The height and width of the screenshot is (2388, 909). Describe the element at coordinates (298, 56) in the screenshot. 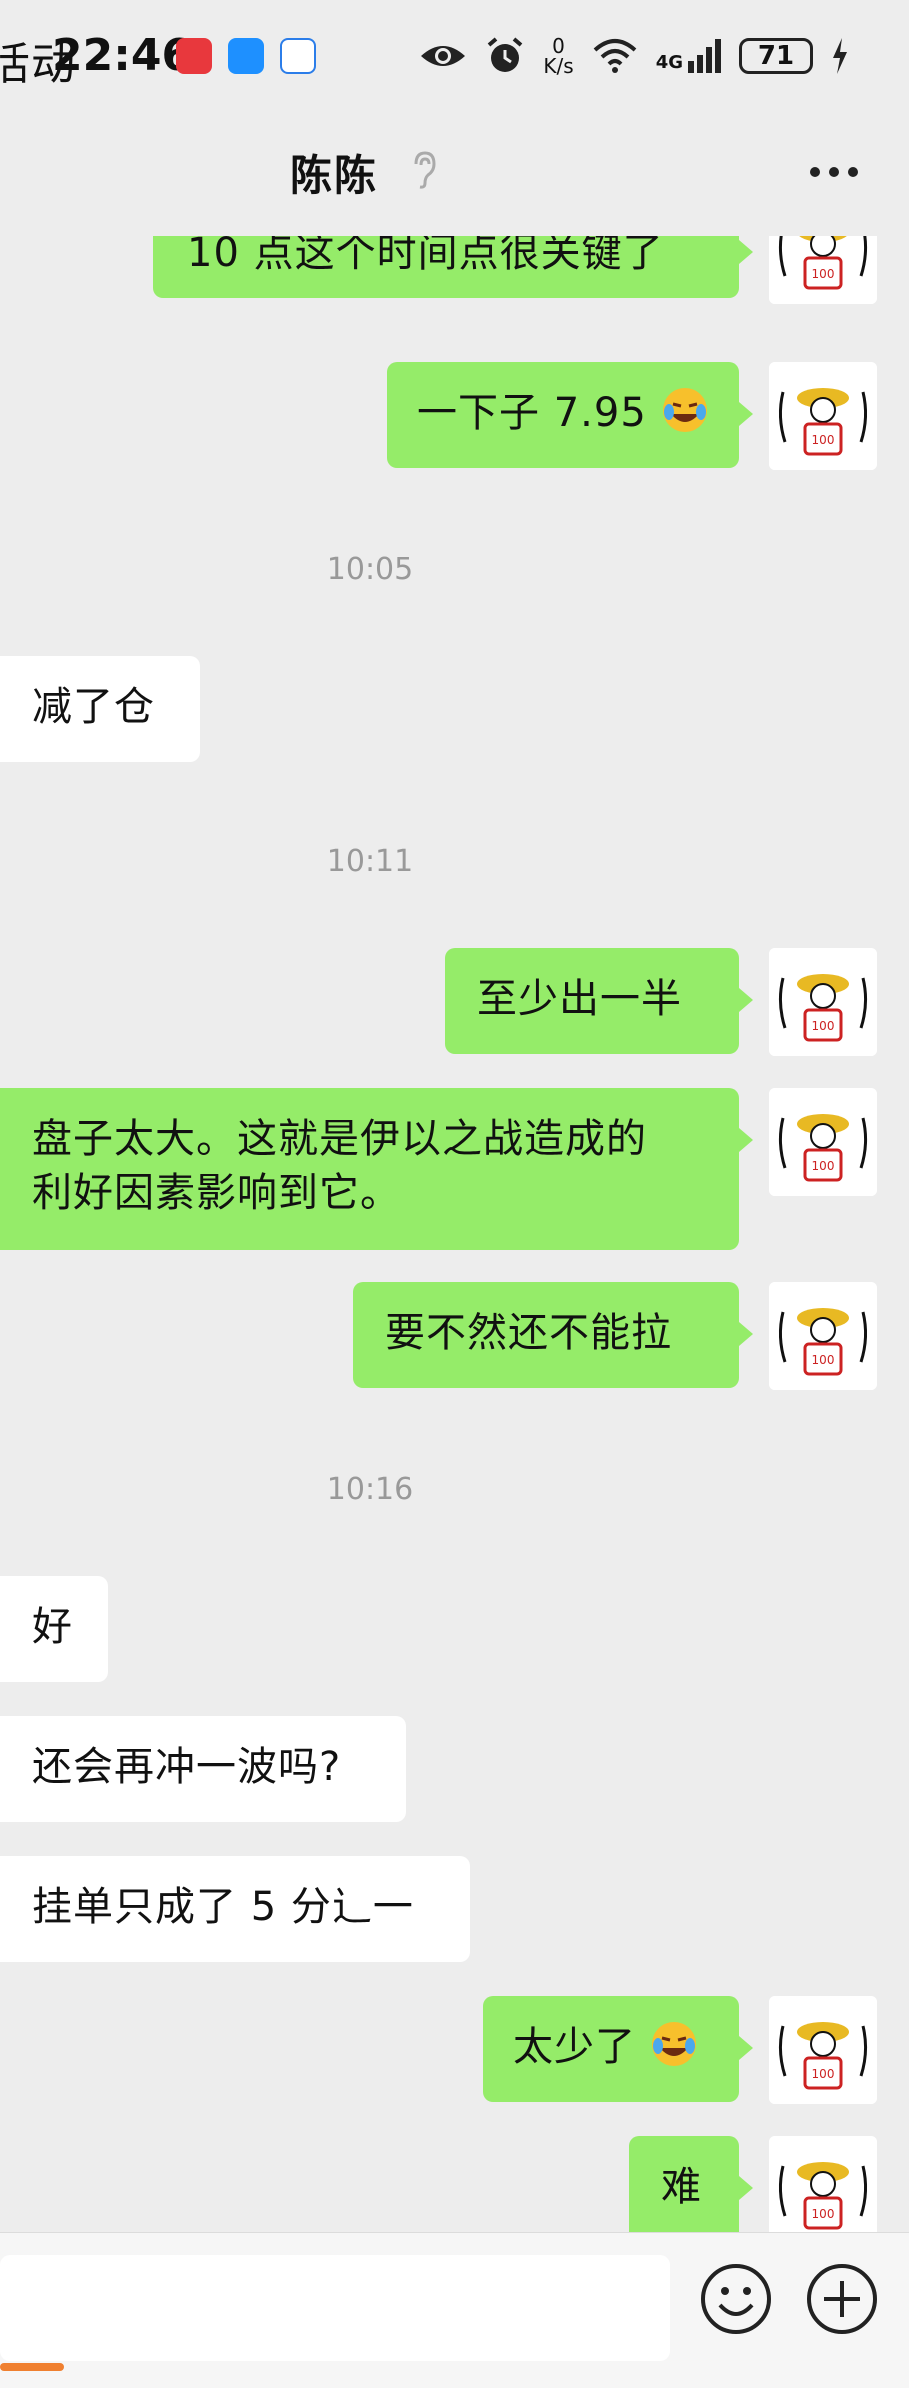

I see `assistant-app-icon` at that location.